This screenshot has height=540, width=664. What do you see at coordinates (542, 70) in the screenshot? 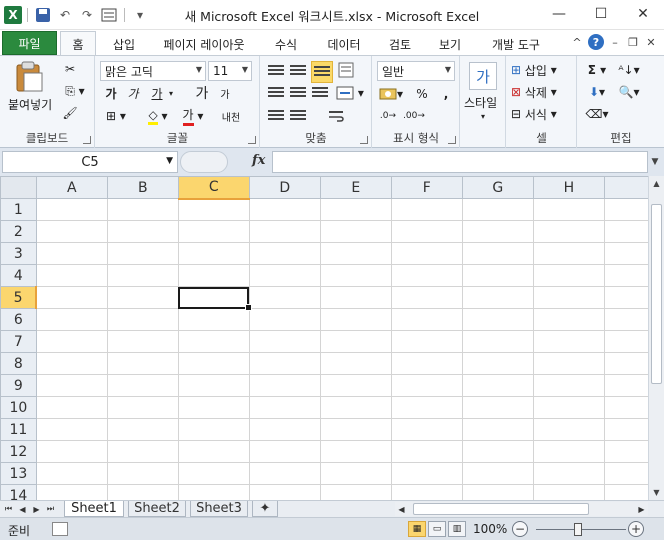
I see `insert-cells-button: ⊞ 삽입 ▾` at bounding box center [542, 70].